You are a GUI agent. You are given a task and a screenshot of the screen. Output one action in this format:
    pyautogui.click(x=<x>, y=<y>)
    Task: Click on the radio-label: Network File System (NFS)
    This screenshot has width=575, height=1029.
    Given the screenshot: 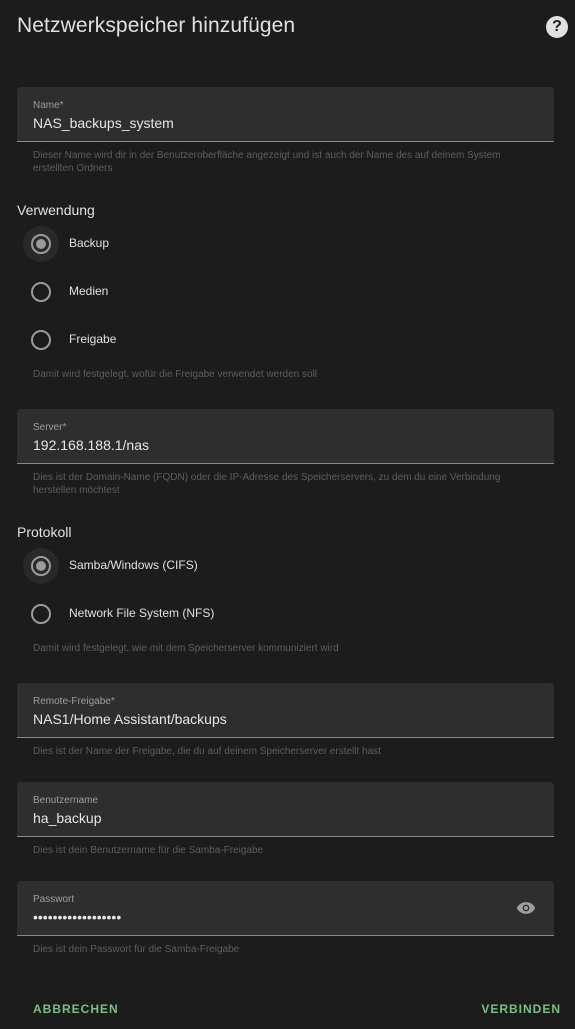 What is the action you would take?
    pyautogui.click(x=142, y=613)
    